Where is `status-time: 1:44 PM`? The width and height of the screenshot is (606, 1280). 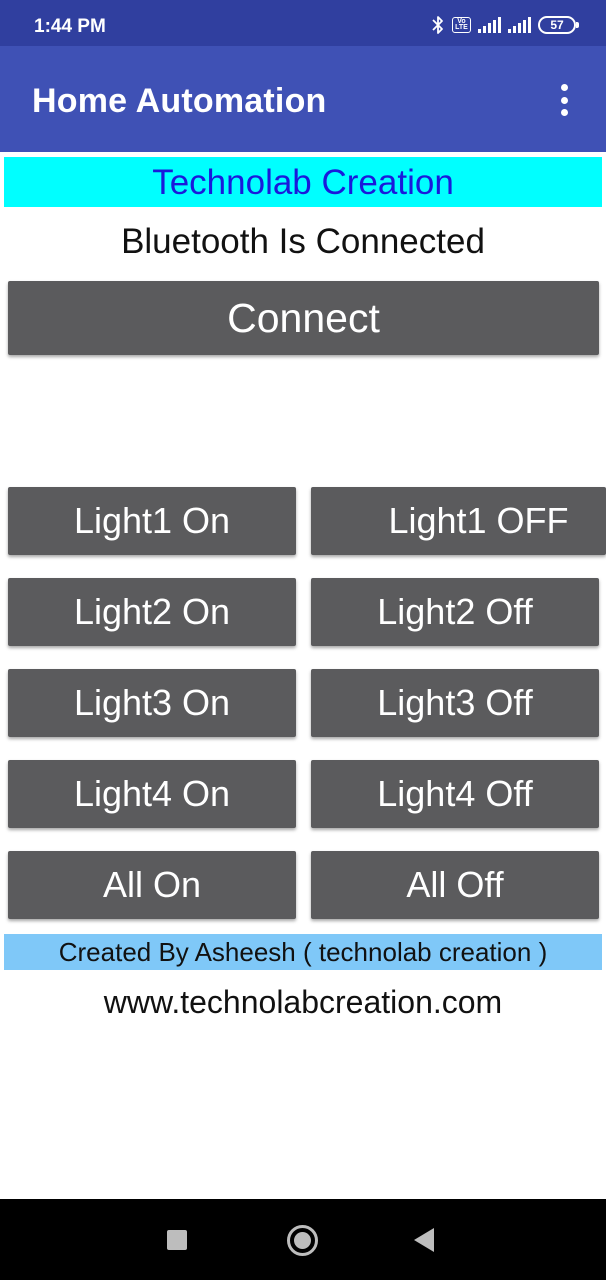 status-time: 1:44 PM is located at coordinates (70, 26).